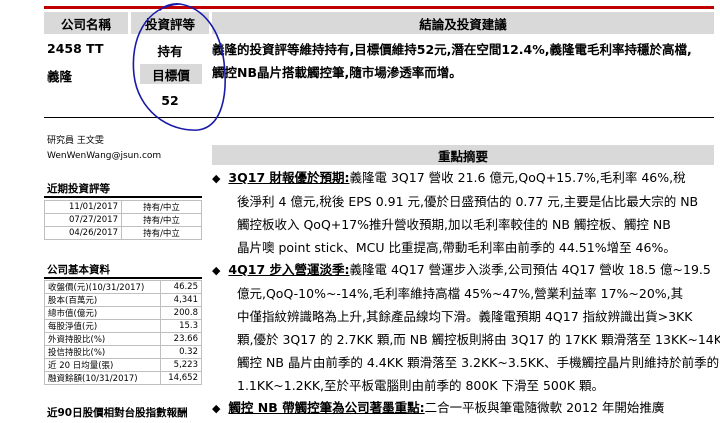  I want to click on chart-section-title: 近90日股價相對台股指數報酬, so click(117, 413).